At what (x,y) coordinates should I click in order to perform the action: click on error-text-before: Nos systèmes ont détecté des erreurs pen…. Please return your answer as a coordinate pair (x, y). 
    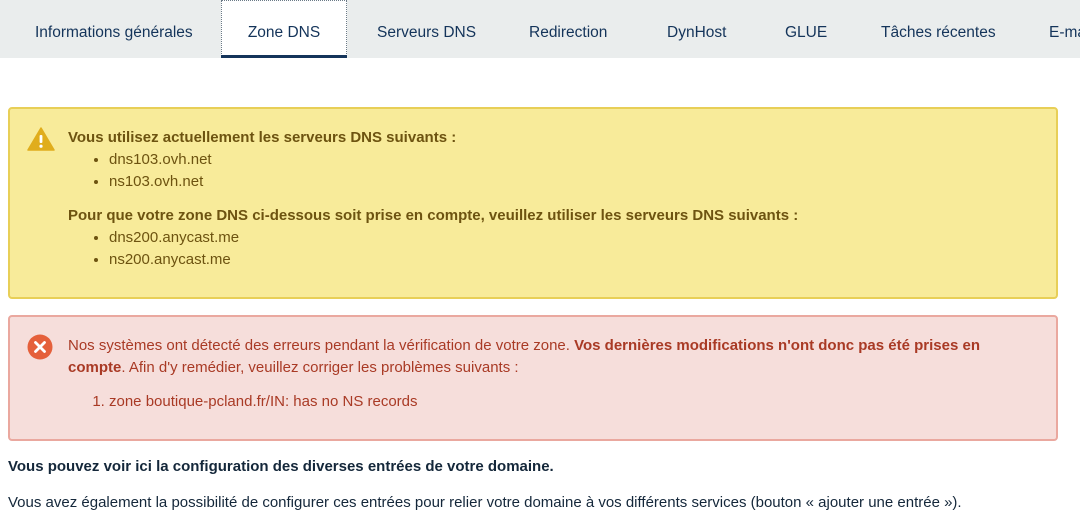
    Looking at the image, I should click on (321, 345).